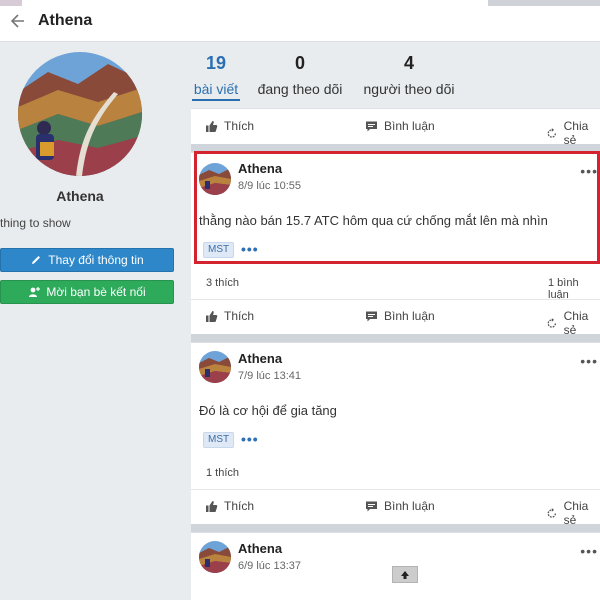  I want to click on post-time: 6/9 lúc 13:37, so click(269, 566).